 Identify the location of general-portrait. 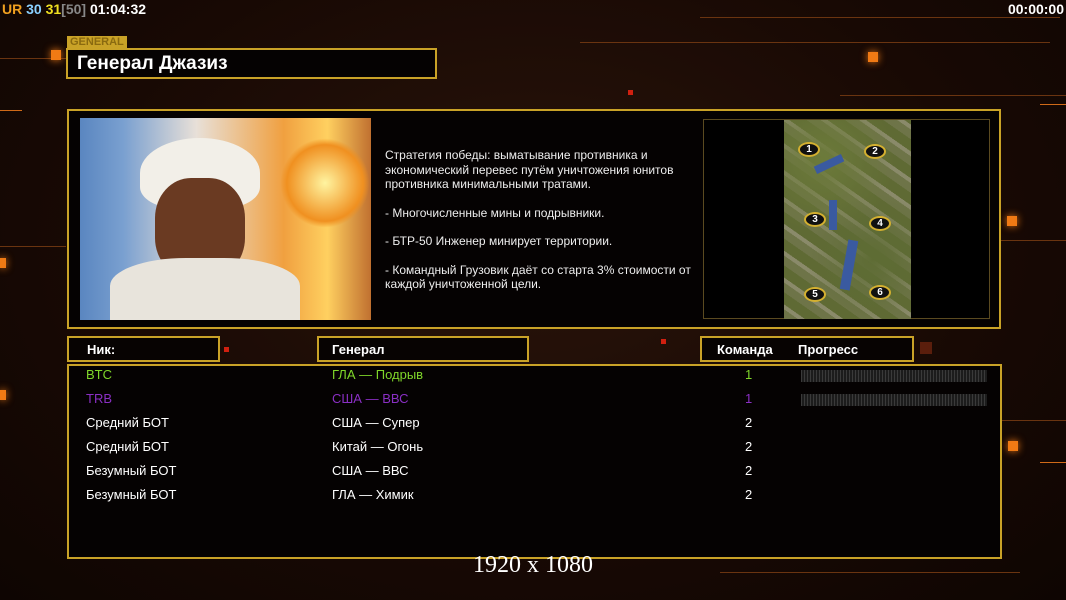
(225, 219).